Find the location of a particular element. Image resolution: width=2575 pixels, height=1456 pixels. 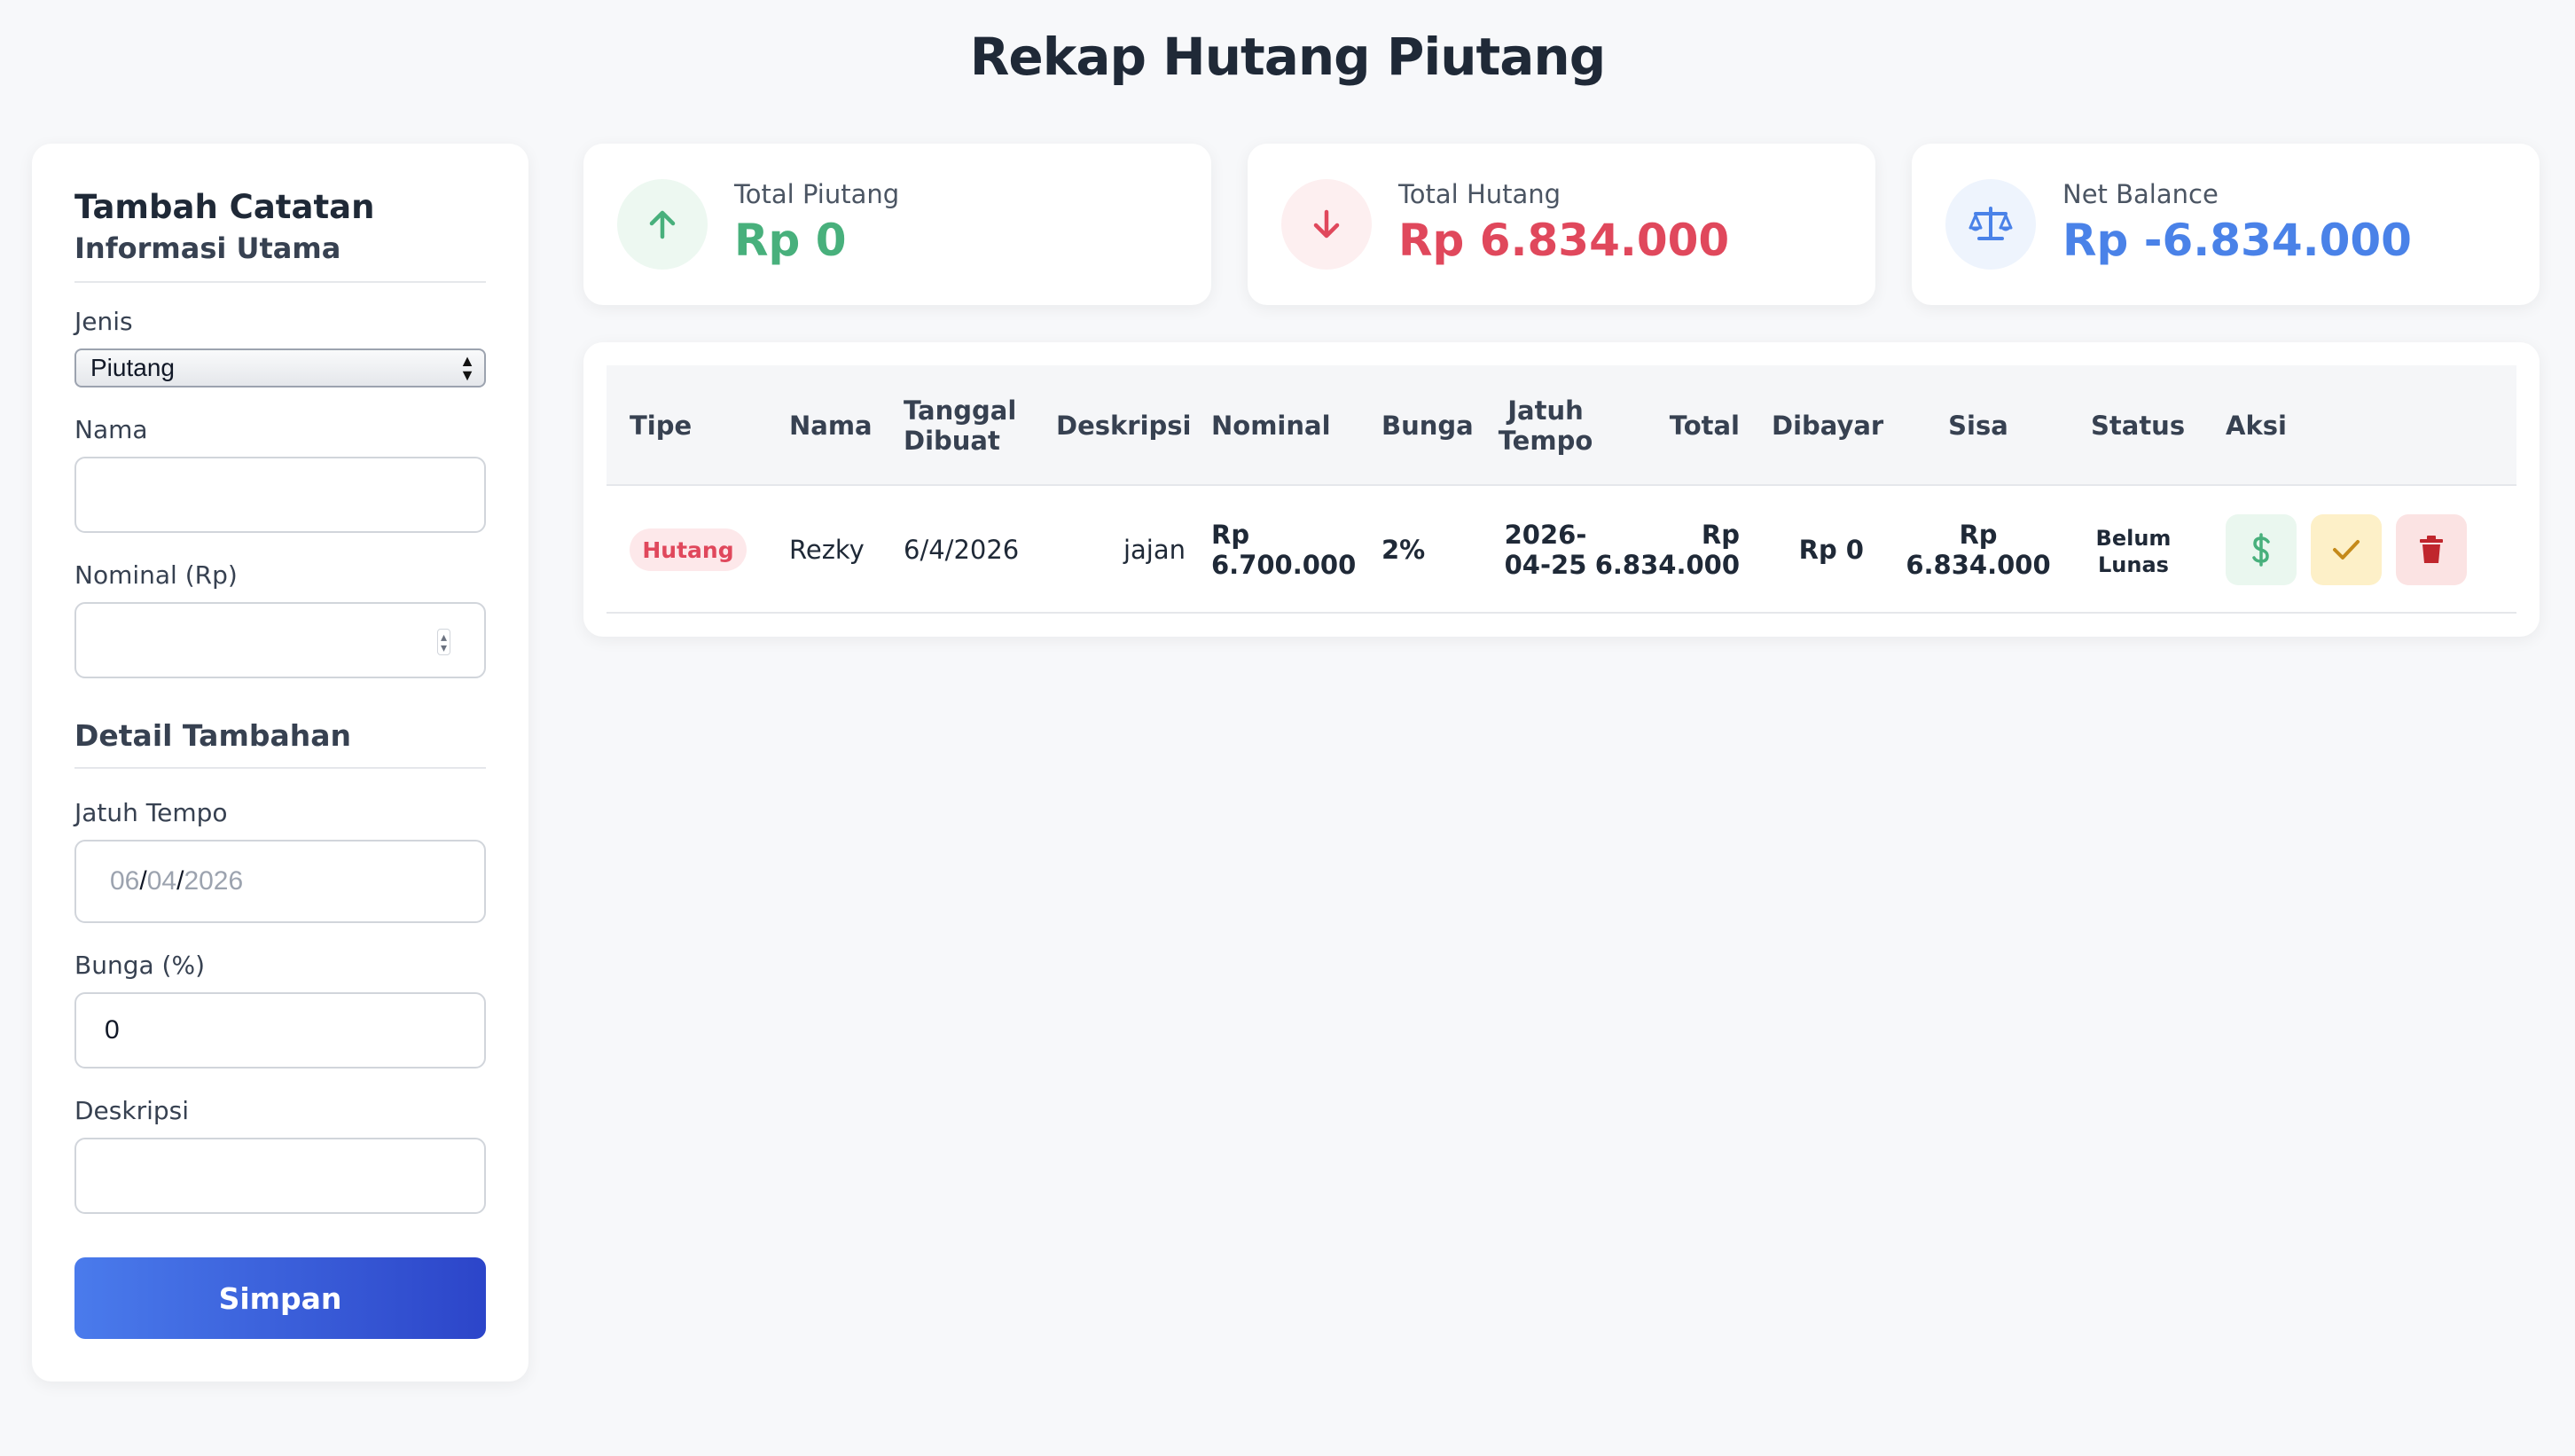

mark-paid-button is located at coordinates (2346, 549).